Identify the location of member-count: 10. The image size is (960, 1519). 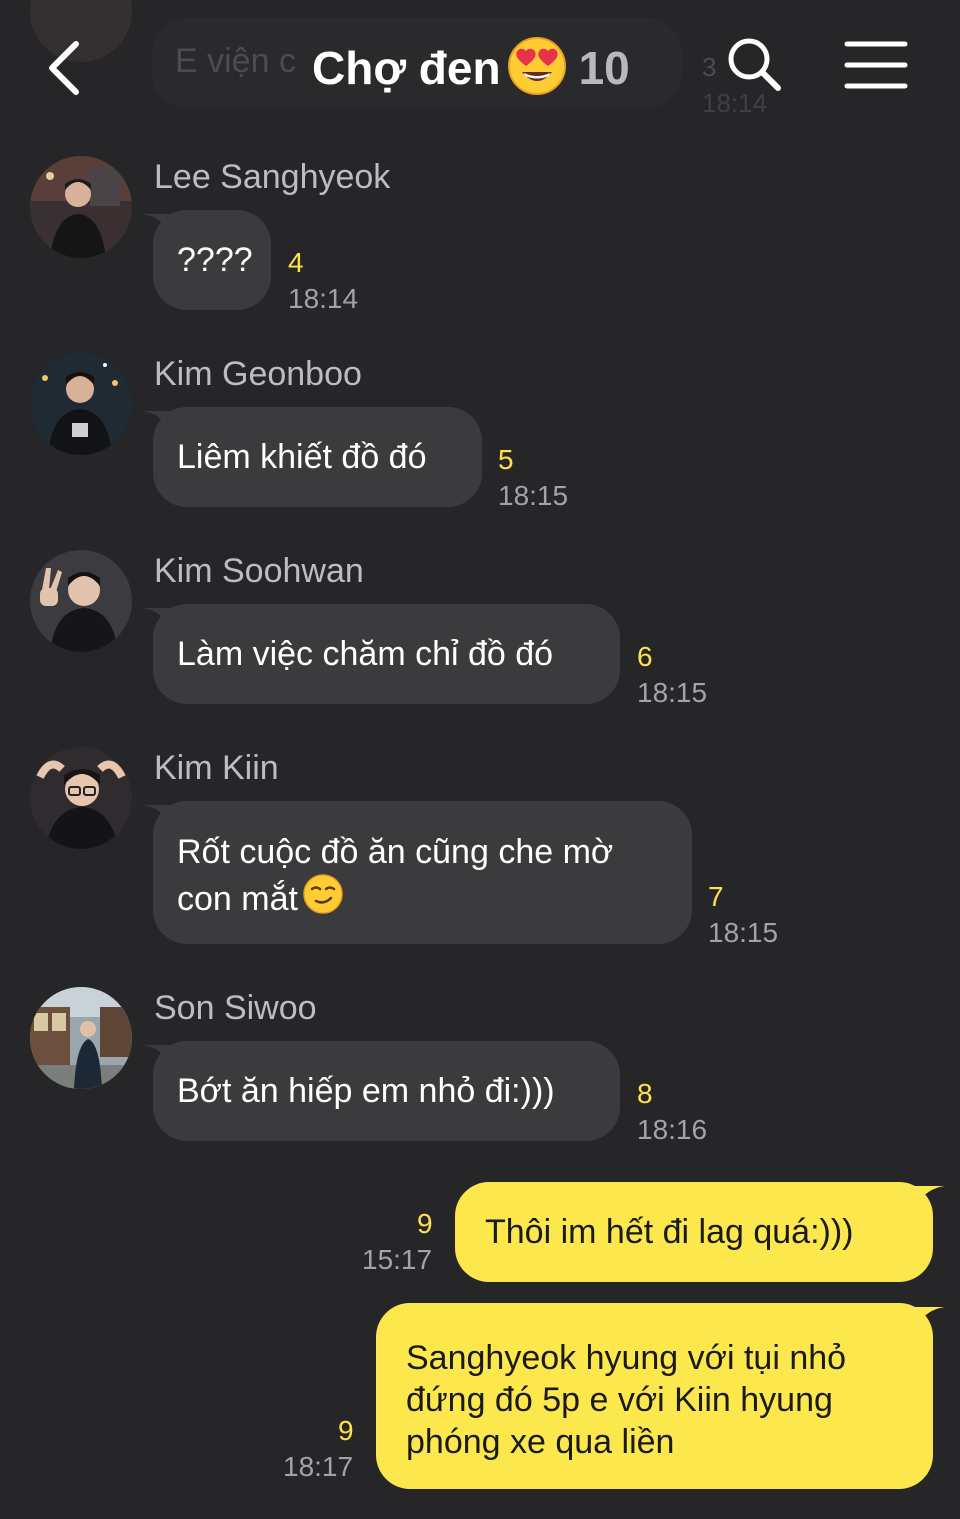
(604, 68).